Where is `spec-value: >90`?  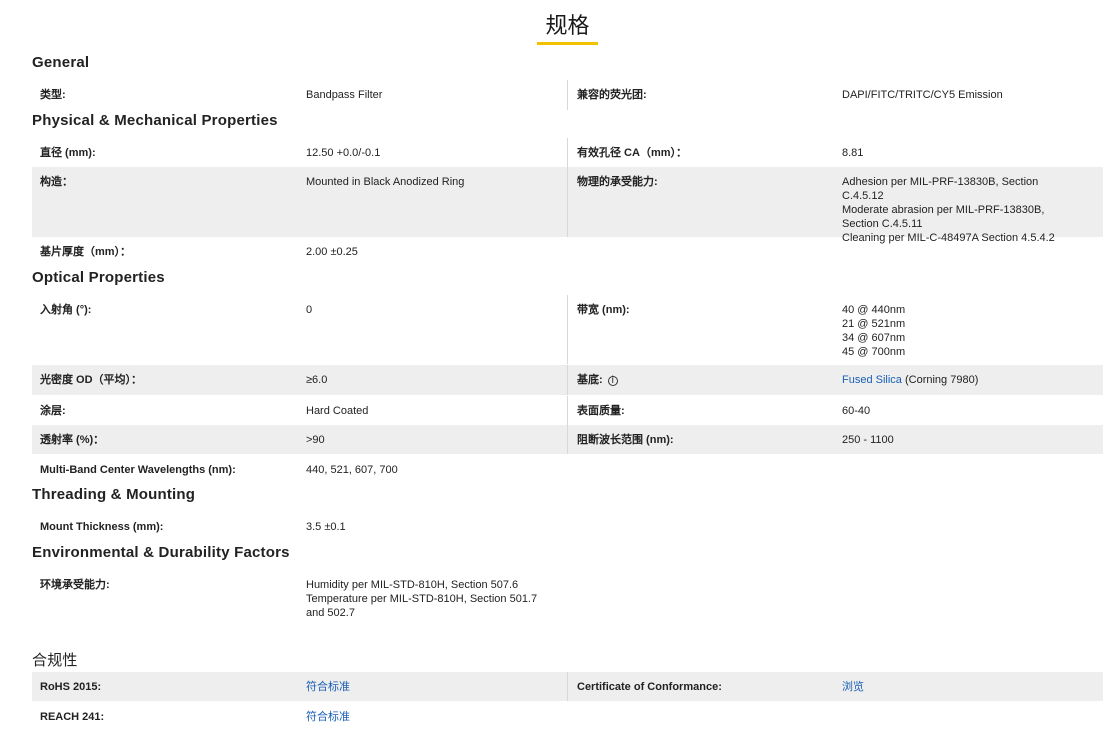 spec-value: >90 is located at coordinates (315, 440).